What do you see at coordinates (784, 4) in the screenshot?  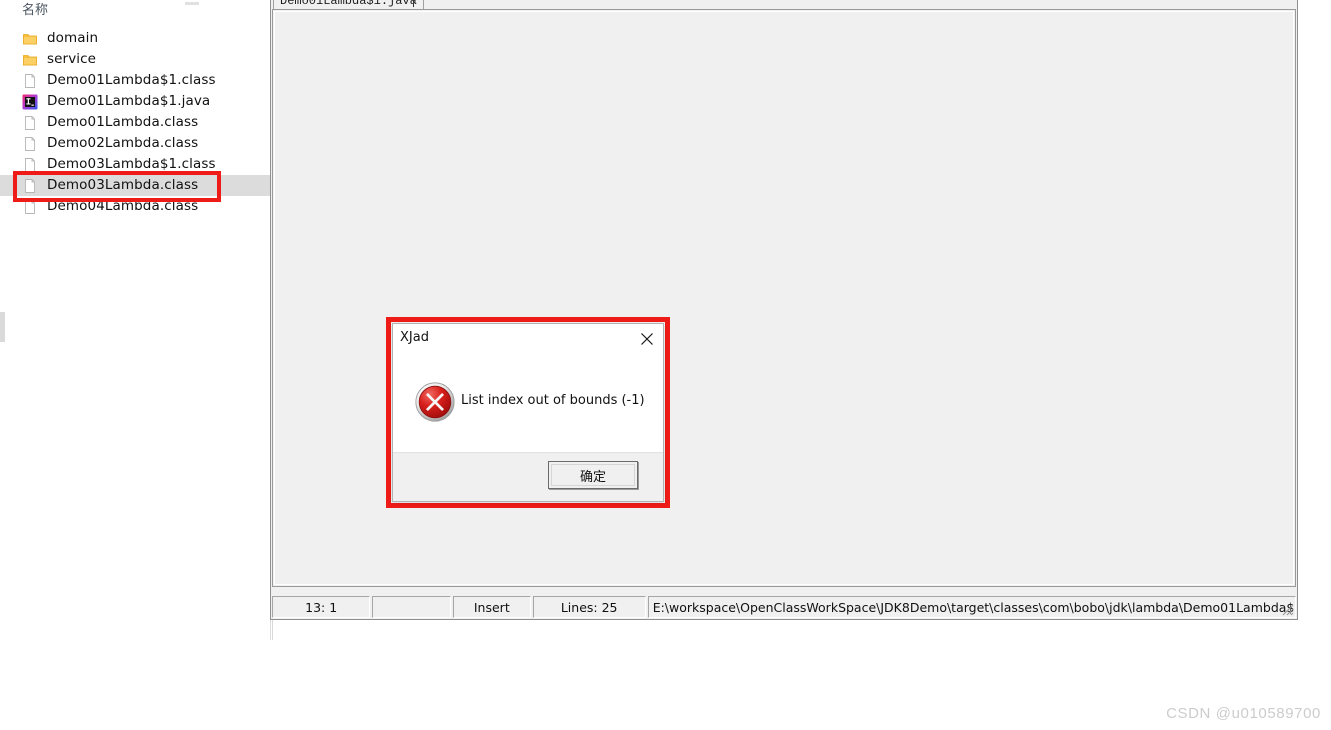 I see `editor-tab-strip: Demo01Lambda$1.java` at bounding box center [784, 4].